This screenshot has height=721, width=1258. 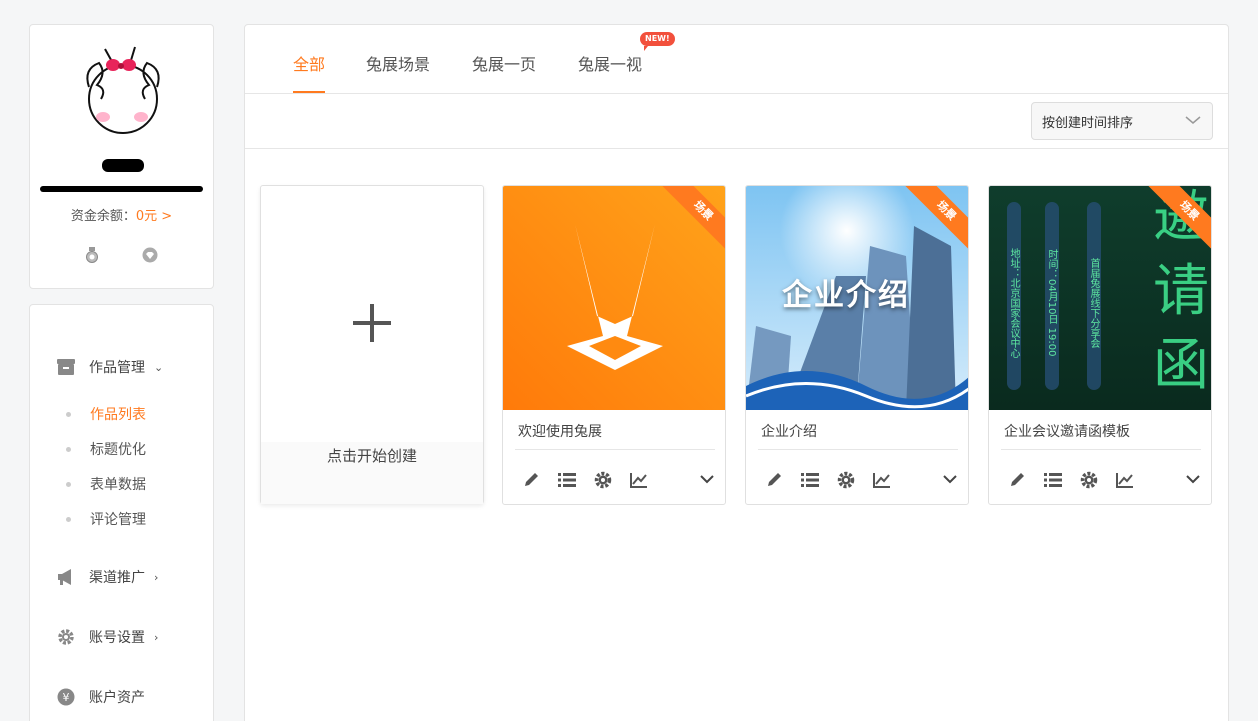 I want to click on cover-address: 地址：北京国家会议中心, so click(x=1014, y=296).